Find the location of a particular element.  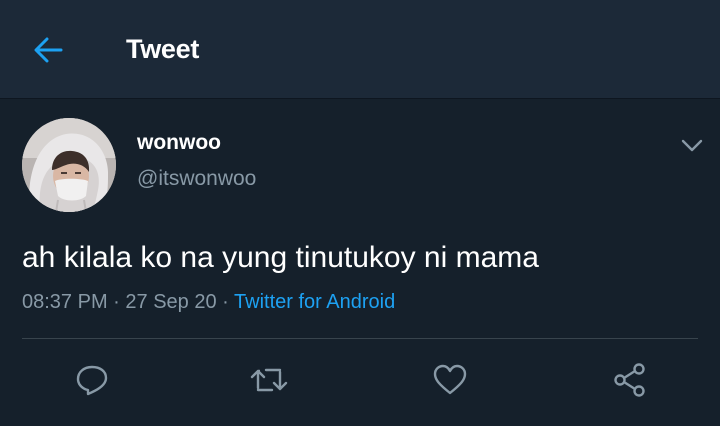

back-button is located at coordinates (48, 50).